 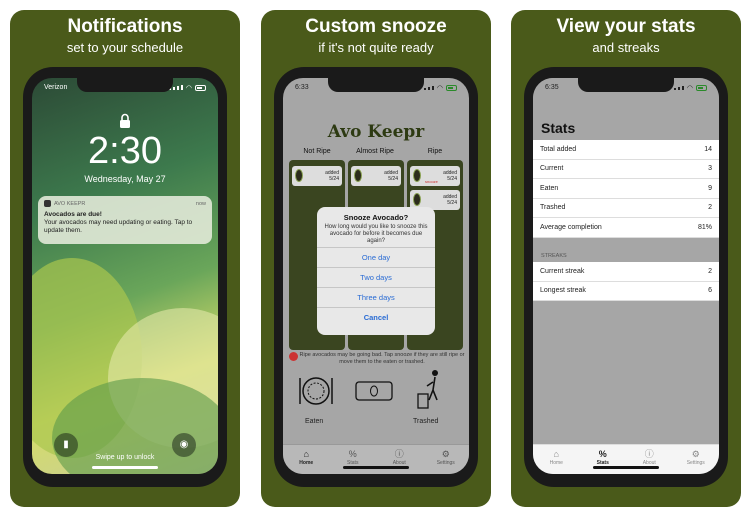 I want to click on page-title: Stats, so click(x=558, y=128).